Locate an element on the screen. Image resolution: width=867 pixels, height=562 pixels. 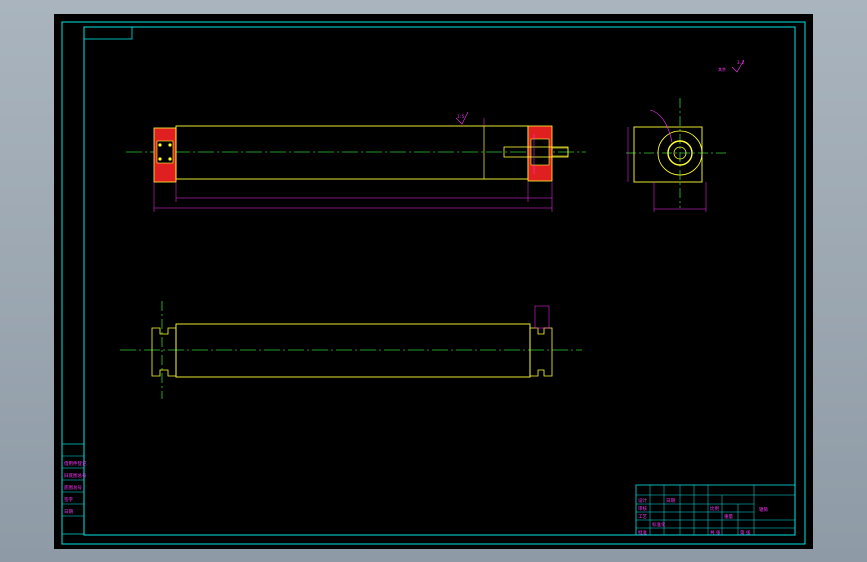
top-view-right-end is located at coordinates (541, 352).